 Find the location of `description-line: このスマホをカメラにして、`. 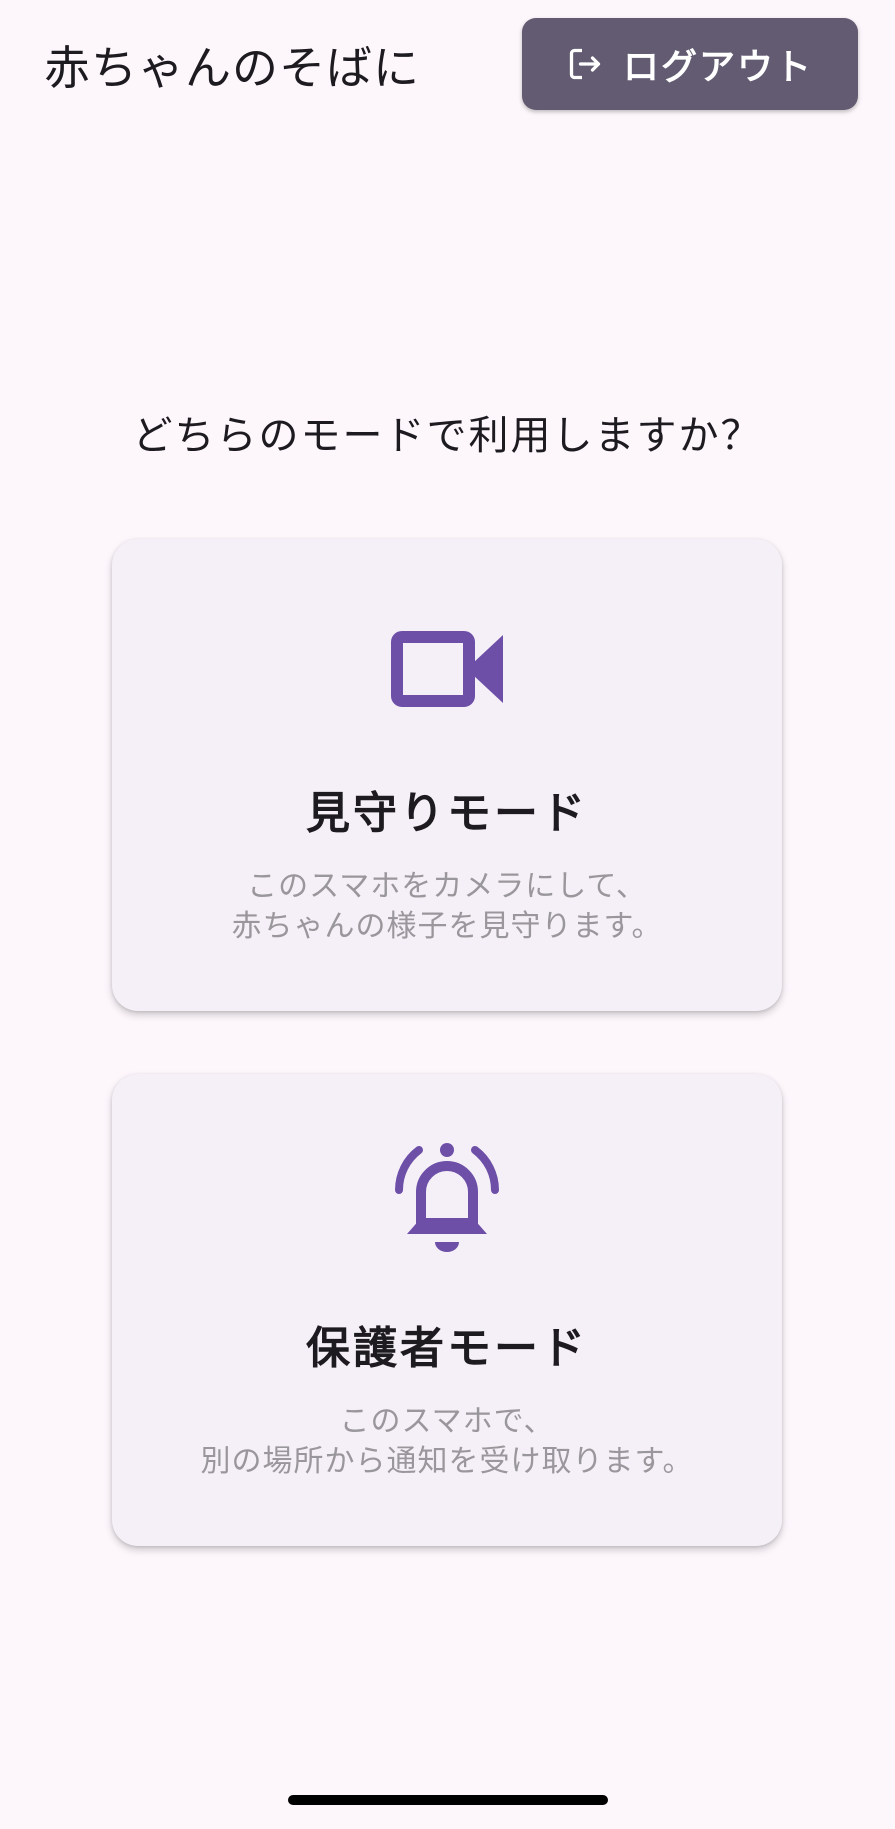

description-line: このスマホをカメラにして、 is located at coordinates (447, 886).